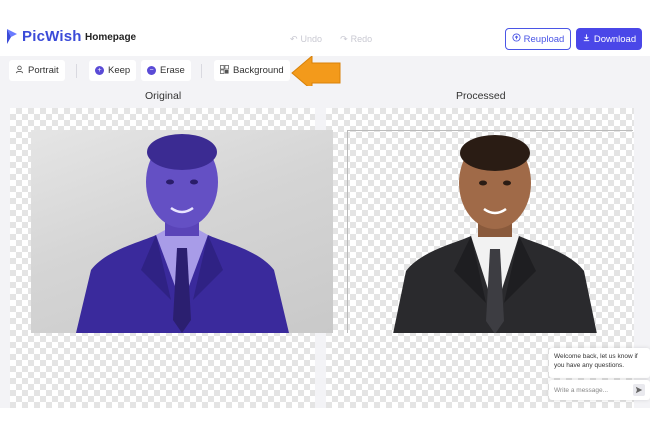 The height and width of the screenshot is (430, 650). Describe the element at coordinates (361, 39) in the screenshot. I see `redo-label: Redo` at that location.